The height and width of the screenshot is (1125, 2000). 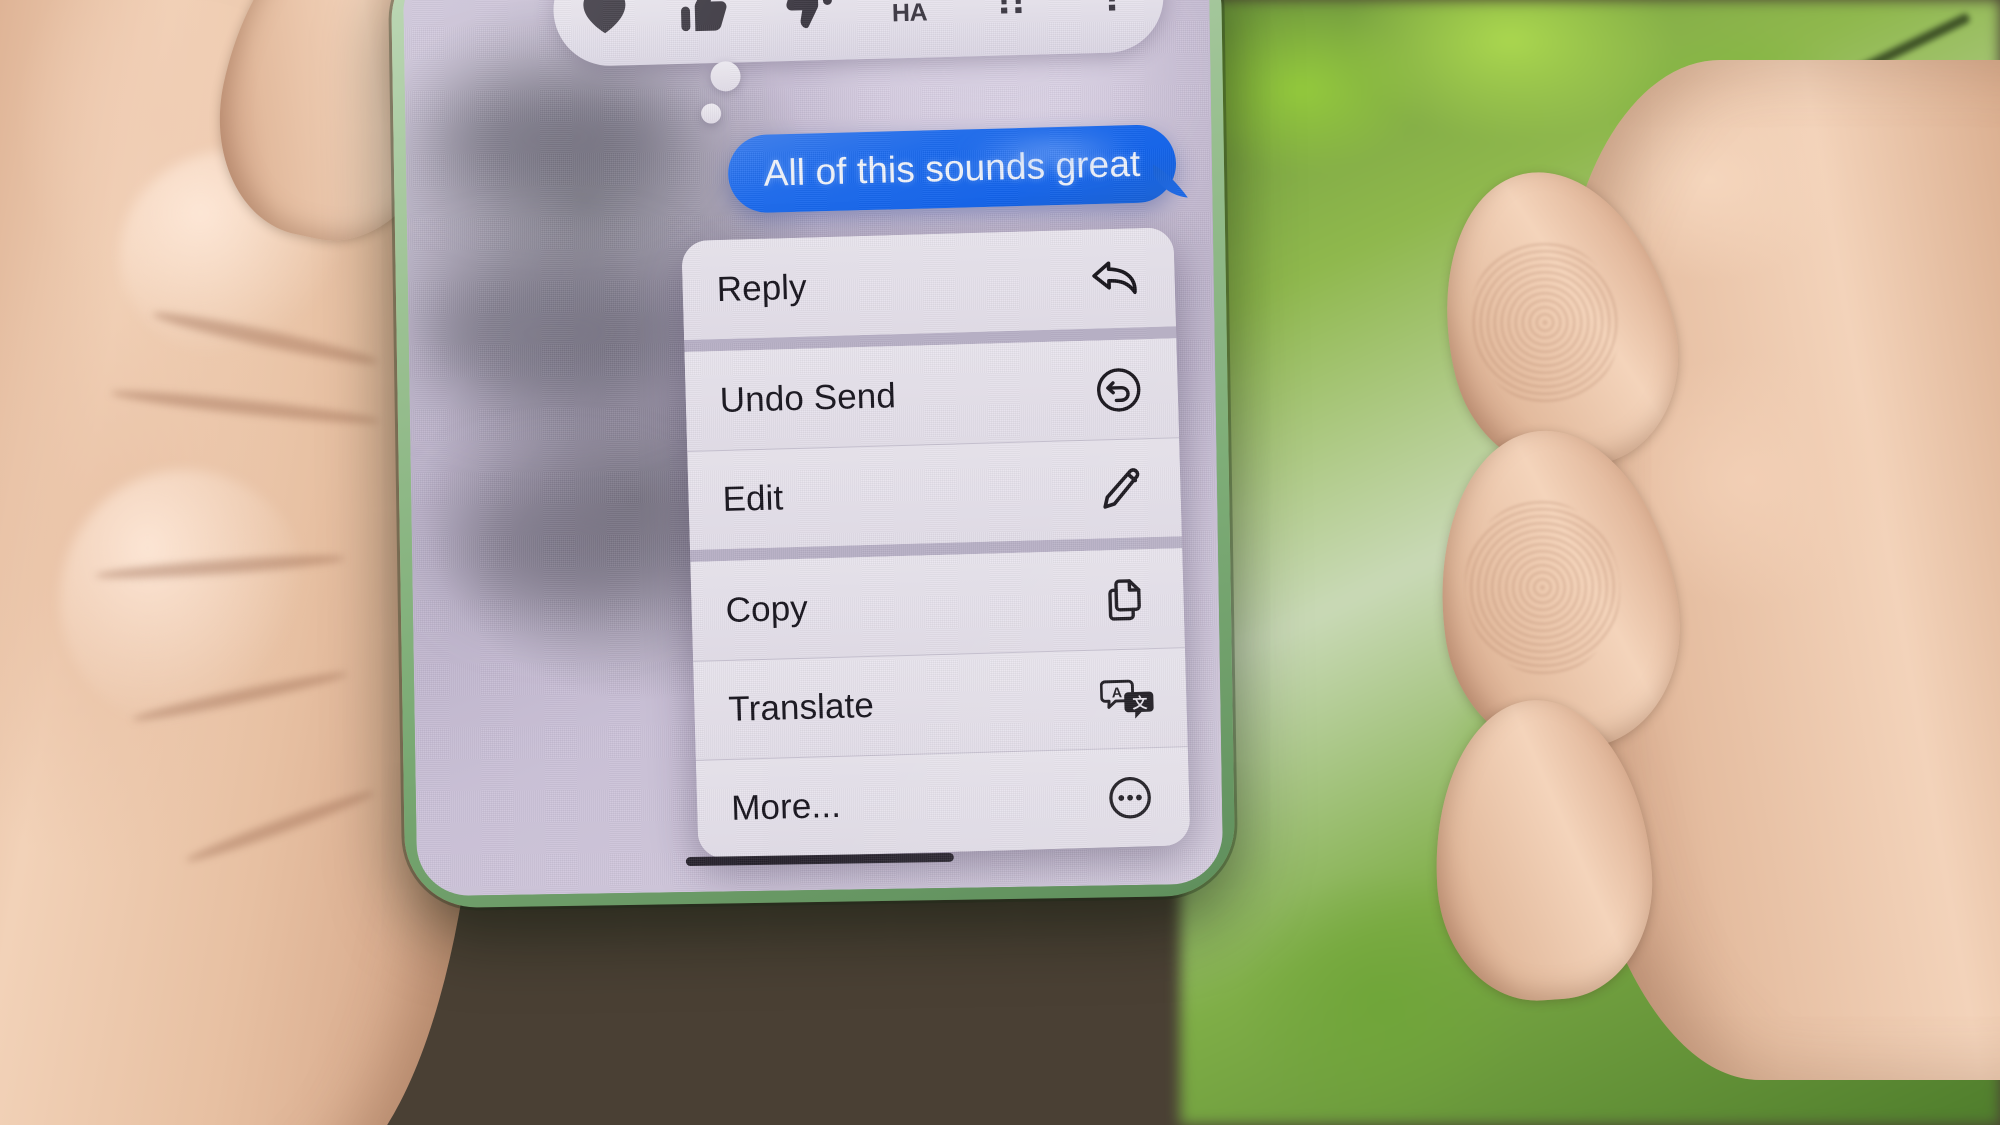 What do you see at coordinates (934, 493) in the screenshot?
I see `menu-item-edit: Edit` at bounding box center [934, 493].